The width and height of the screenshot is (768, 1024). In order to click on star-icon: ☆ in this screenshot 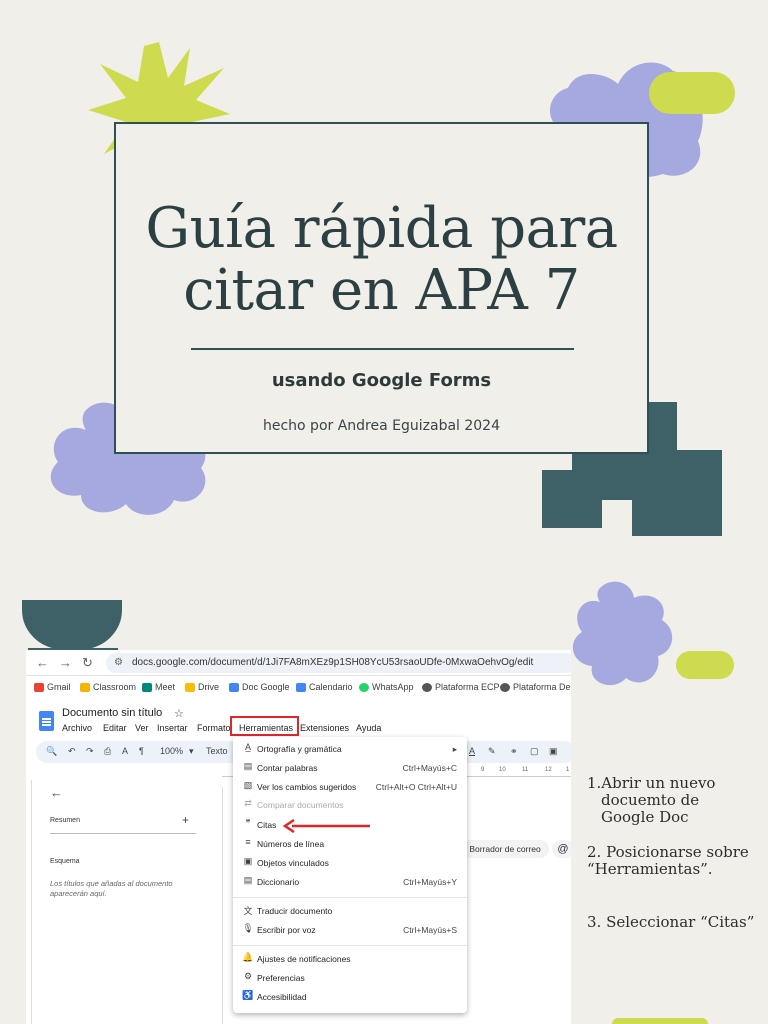, I will do `click(179, 713)`.